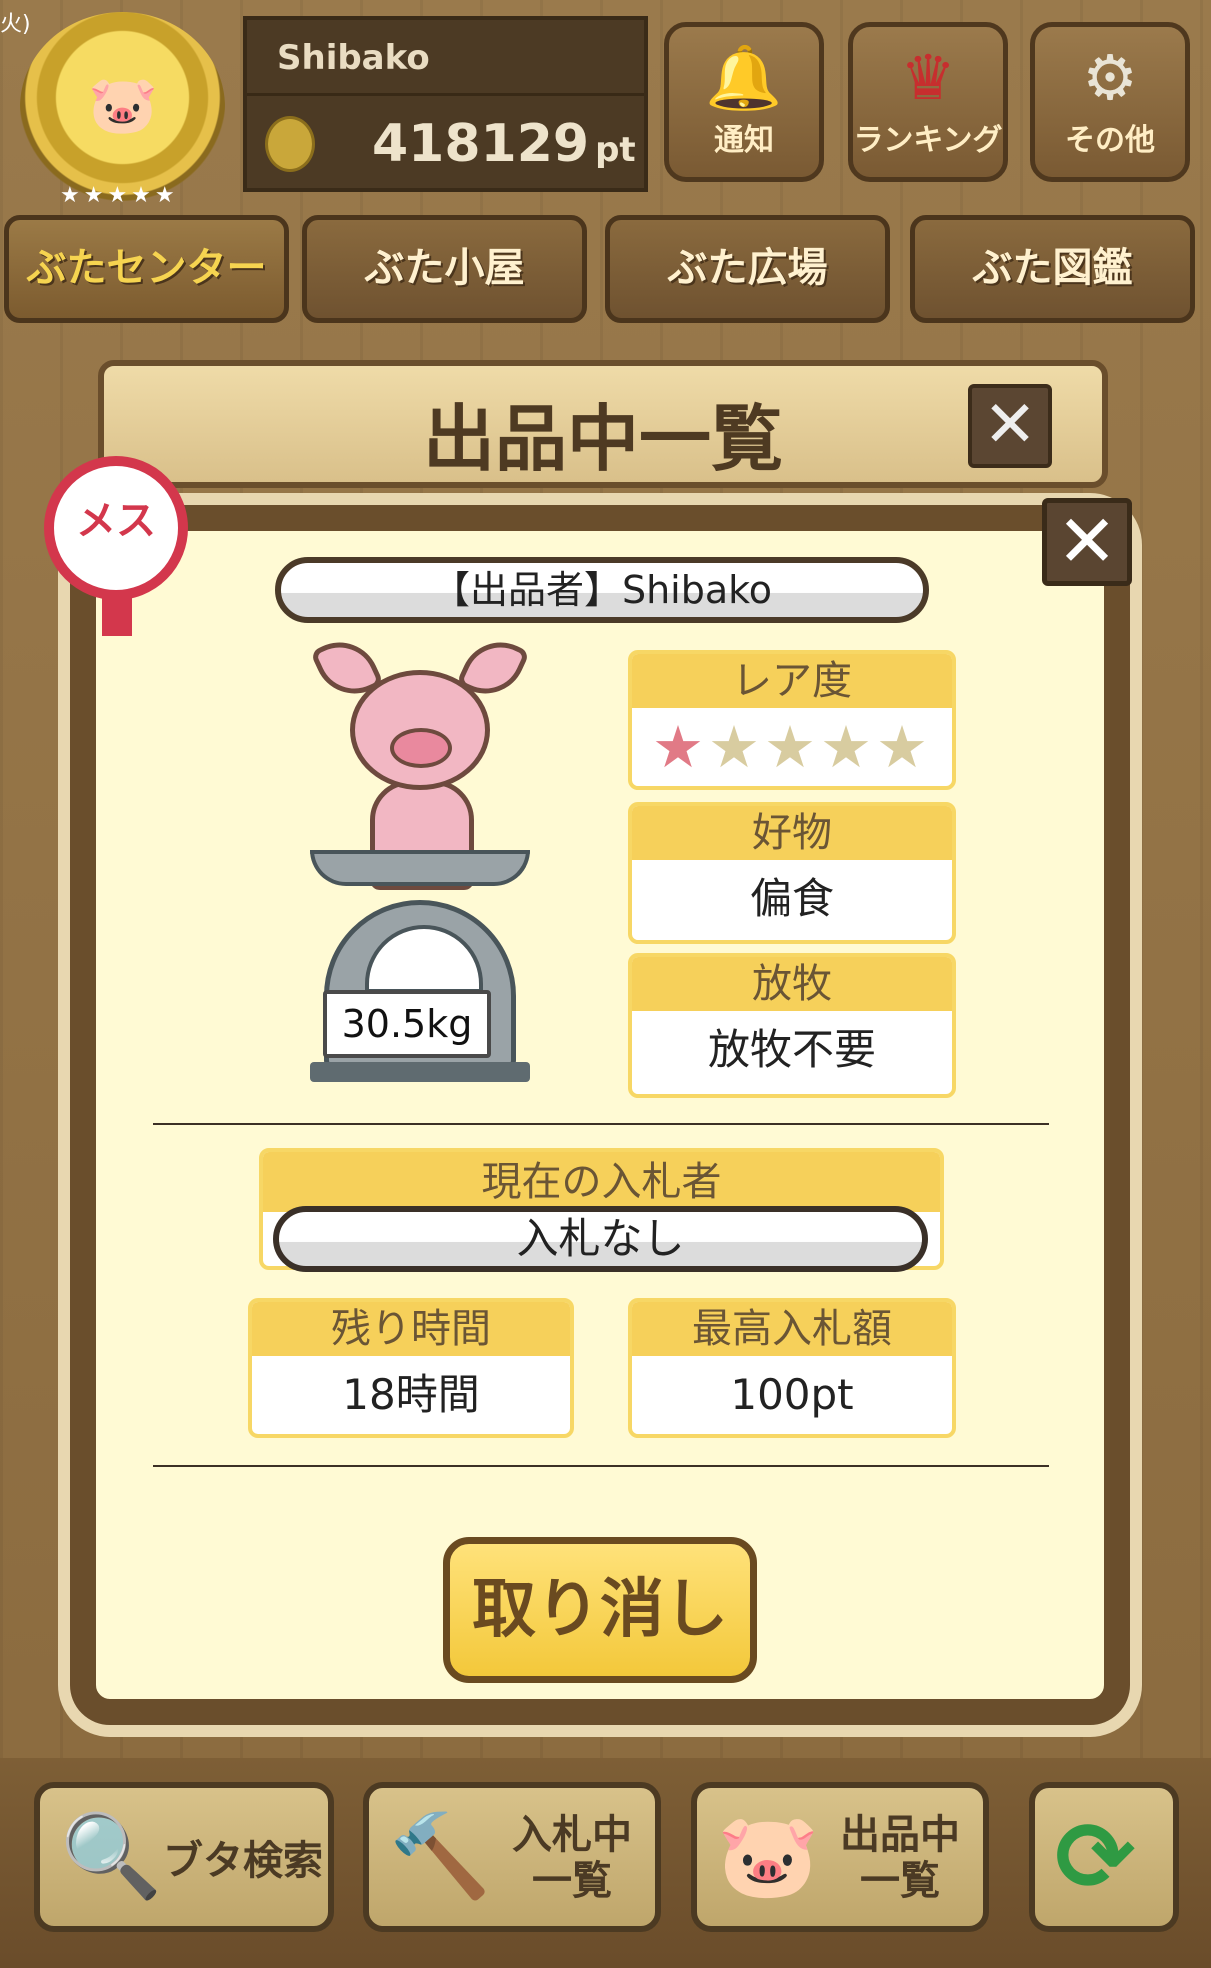 The height and width of the screenshot is (1968, 1211). I want to click on notifications-button: 🔔 通知, so click(744, 102).